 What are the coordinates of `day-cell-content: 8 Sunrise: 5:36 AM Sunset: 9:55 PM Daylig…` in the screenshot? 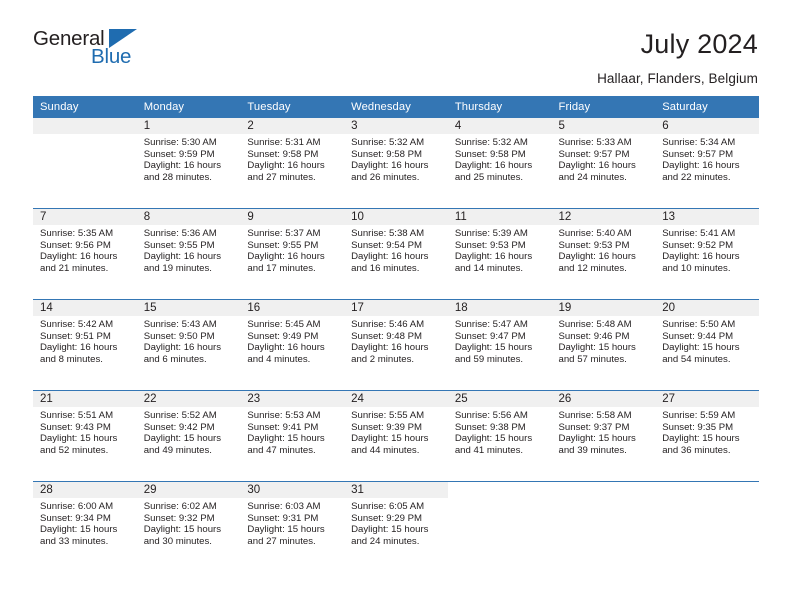 It's located at (188, 254).